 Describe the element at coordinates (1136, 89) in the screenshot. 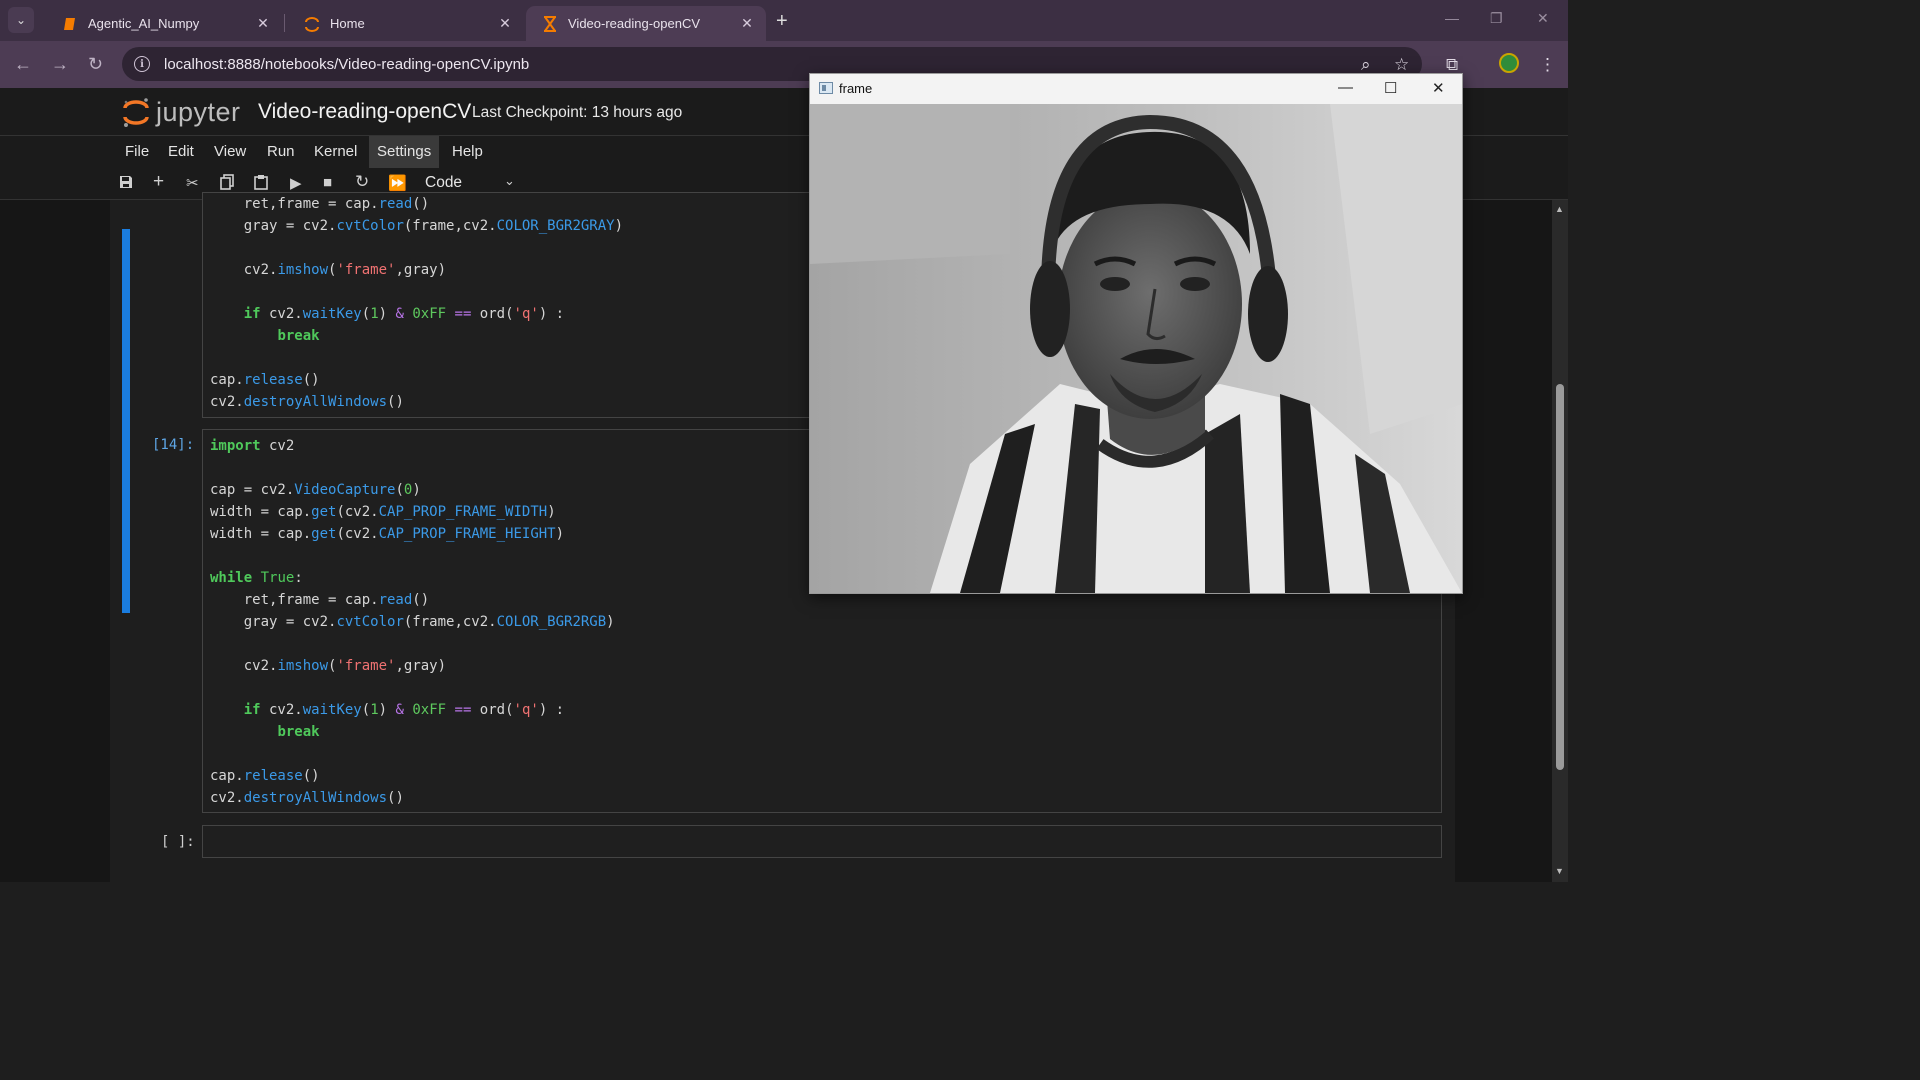

I see `frame-window-titlebar: frame — ☐ ✕` at that location.